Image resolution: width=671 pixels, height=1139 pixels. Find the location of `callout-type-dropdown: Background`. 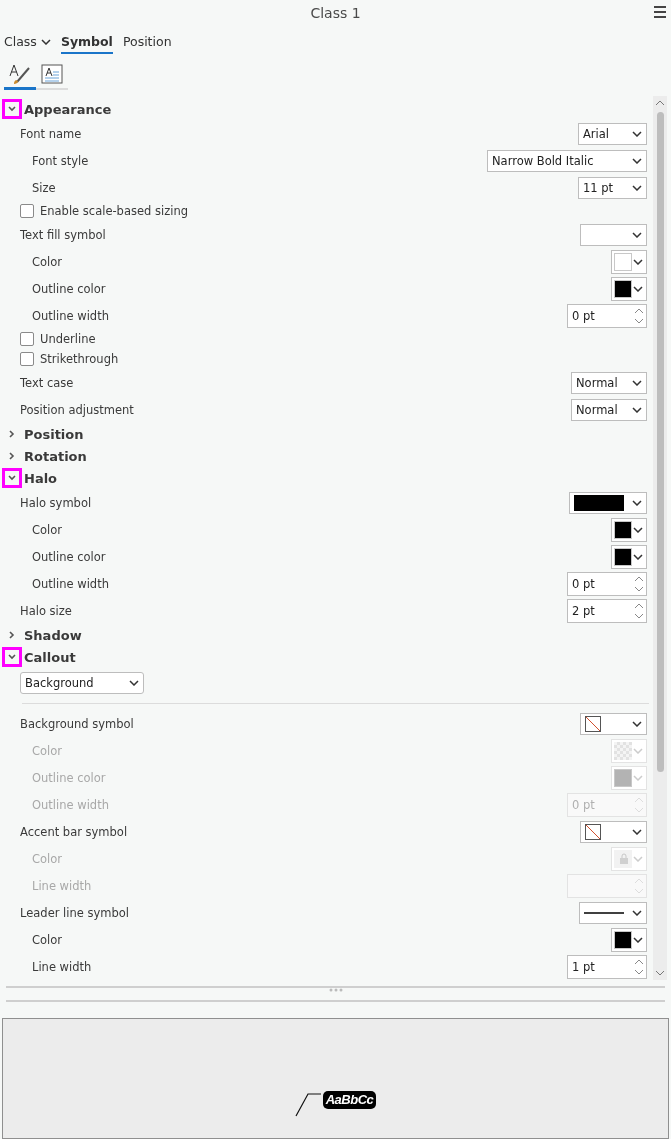

callout-type-dropdown: Background is located at coordinates (82, 683).